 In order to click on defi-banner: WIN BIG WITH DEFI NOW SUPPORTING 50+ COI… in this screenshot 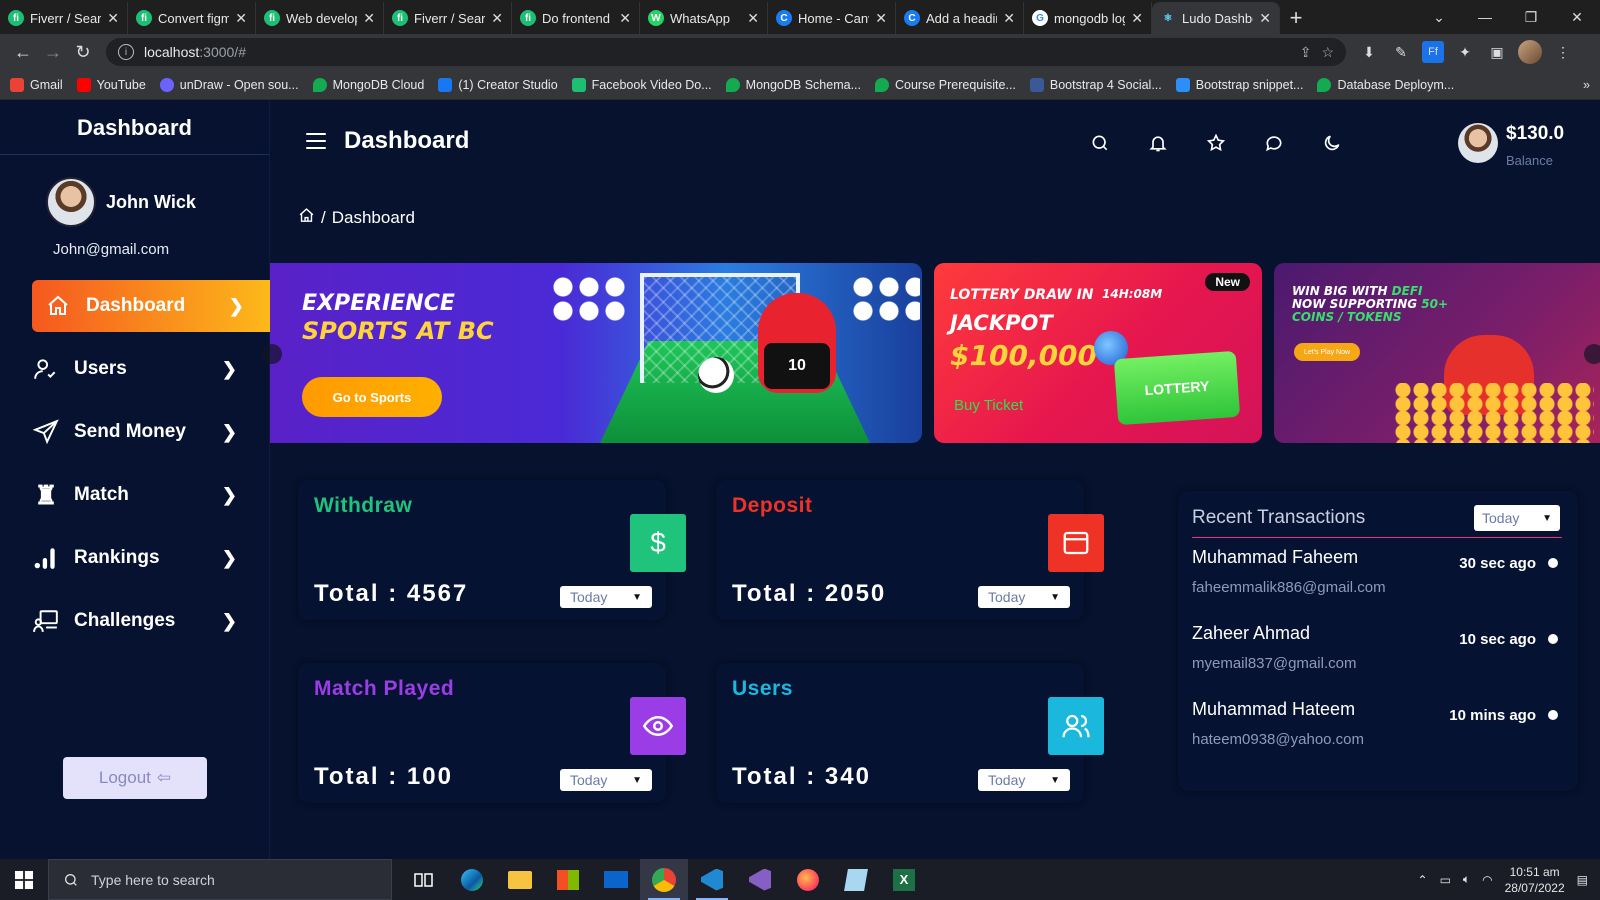, I will do `click(1437, 353)`.